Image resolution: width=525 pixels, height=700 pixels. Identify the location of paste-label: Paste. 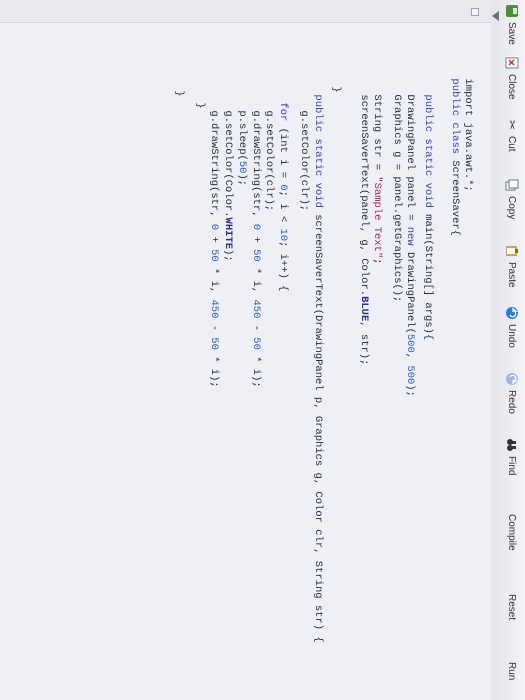
(512, 275).